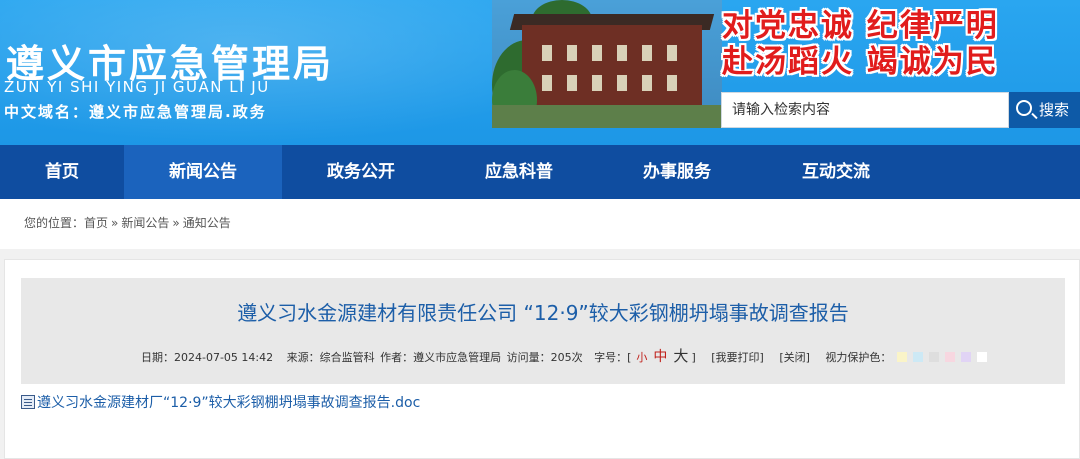  Describe the element at coordinates (660, 357) in the screenshot. I see `font-size-medium: 中` at that location.